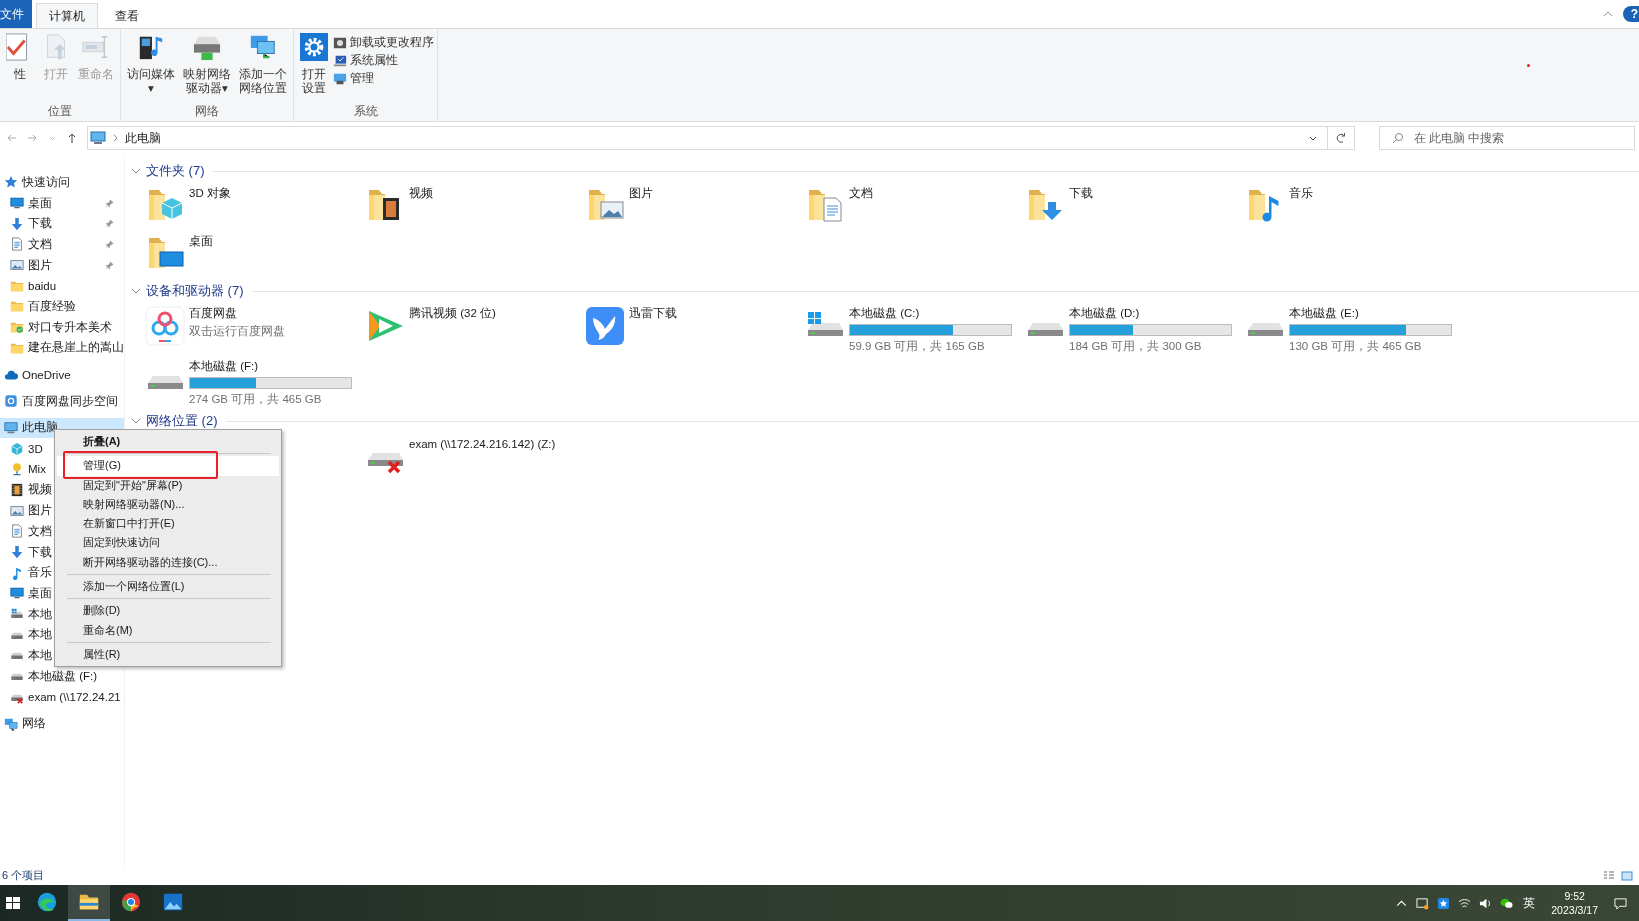 Image resolution: width=1639 pixels, height=921 pixels. What do you see at coordinates (1136, 346) in the screenshot?
I see `space-info: 184 GB 可用，共 300 GB` at bounding box center [1136, 346].